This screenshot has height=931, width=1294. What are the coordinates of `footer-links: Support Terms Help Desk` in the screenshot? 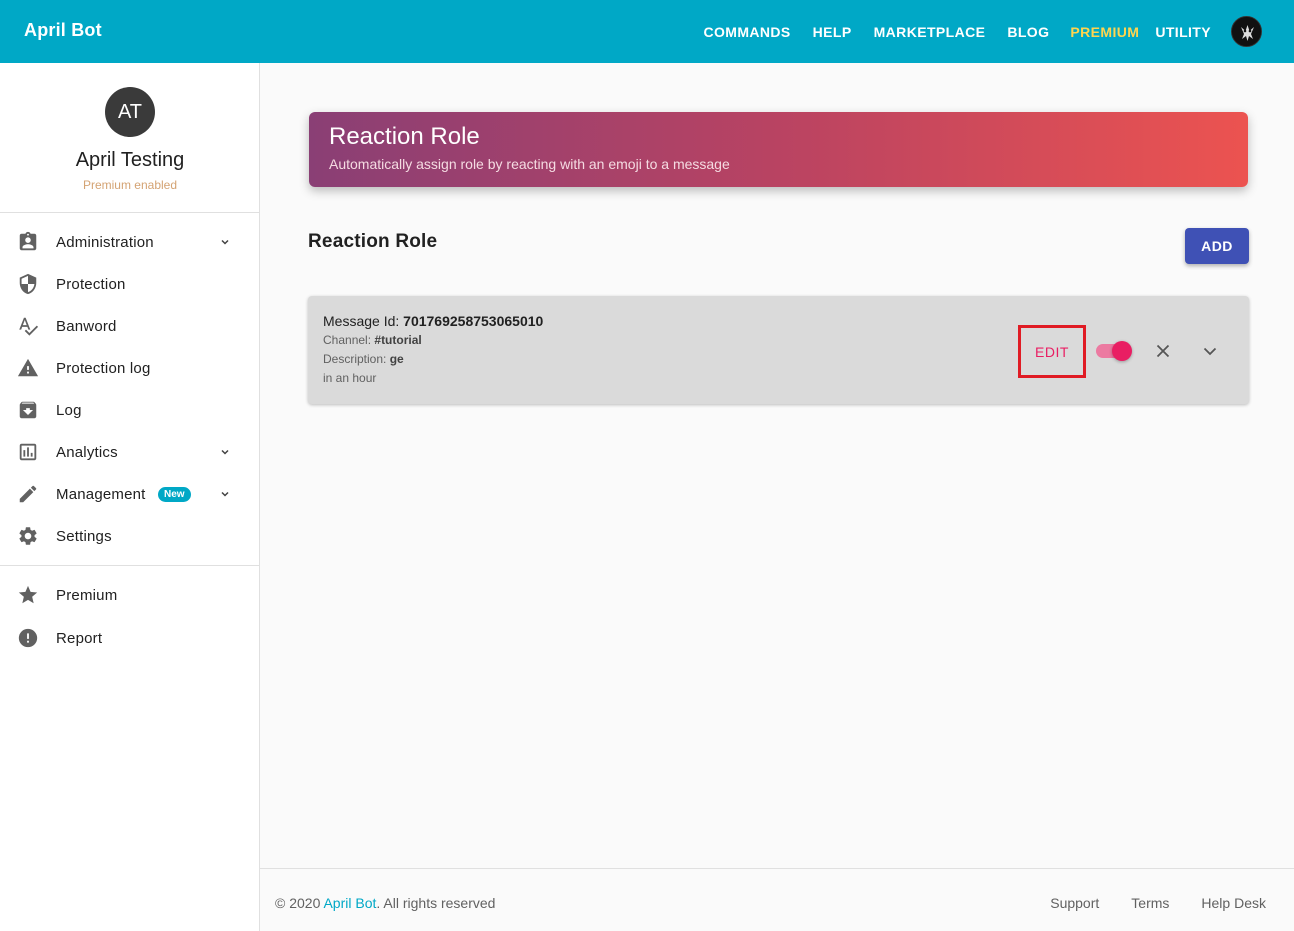 It's located at (1142, 903).